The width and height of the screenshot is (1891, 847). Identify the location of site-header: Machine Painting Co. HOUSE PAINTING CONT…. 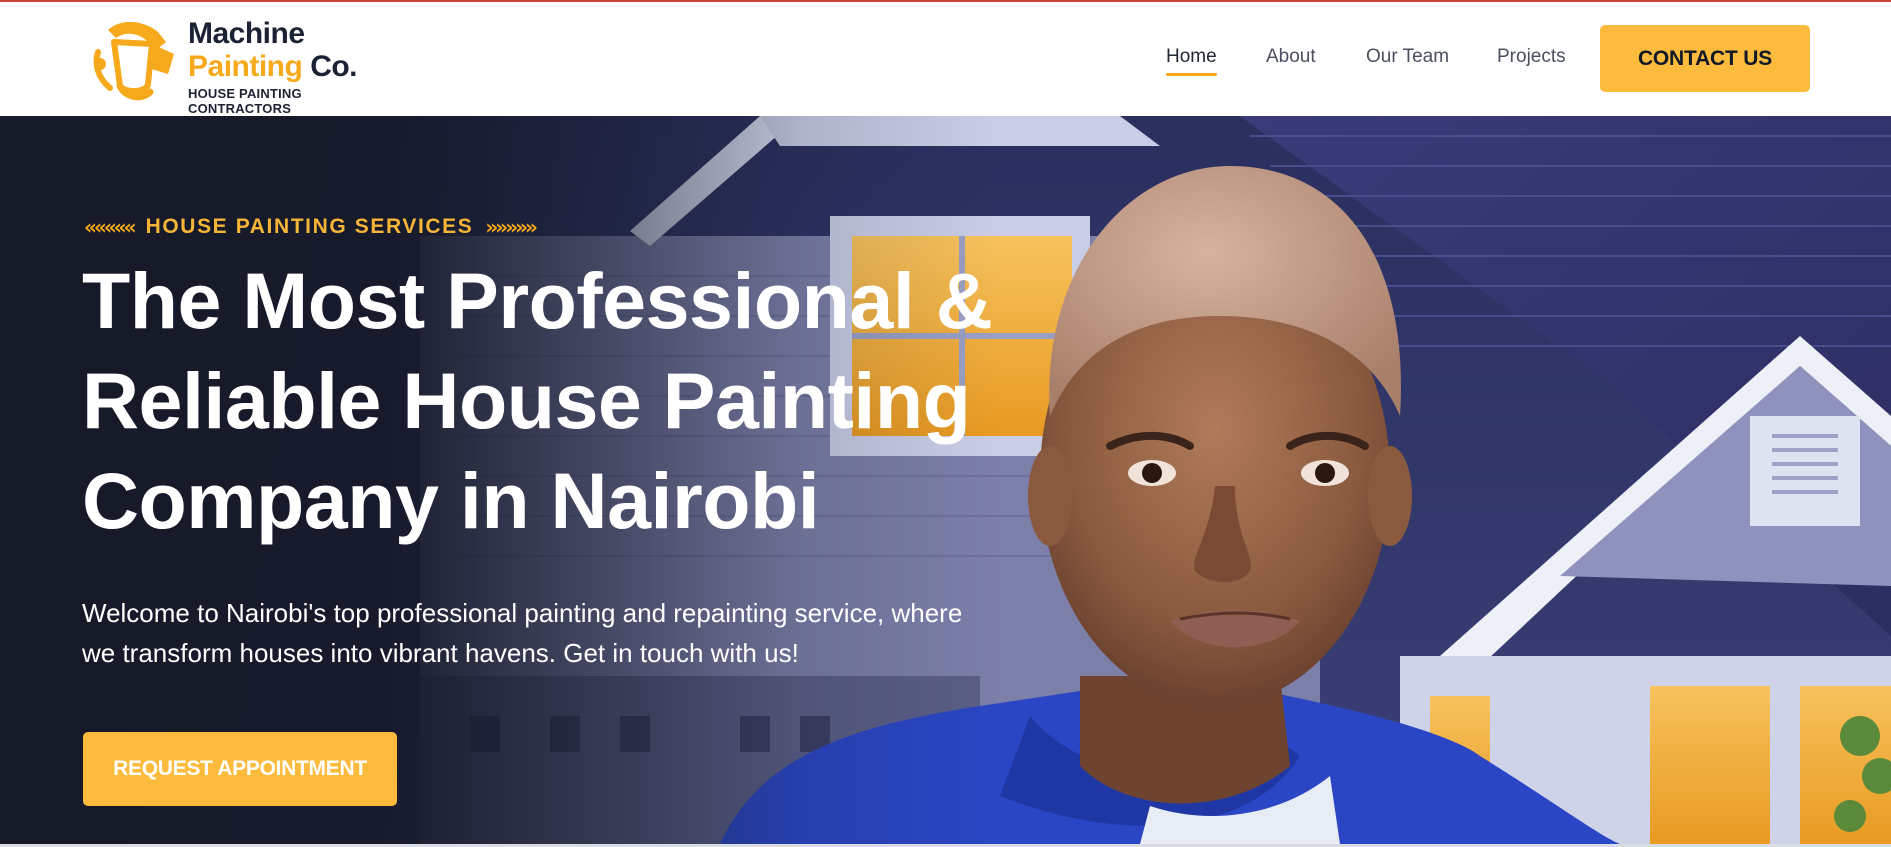
(945, 59).